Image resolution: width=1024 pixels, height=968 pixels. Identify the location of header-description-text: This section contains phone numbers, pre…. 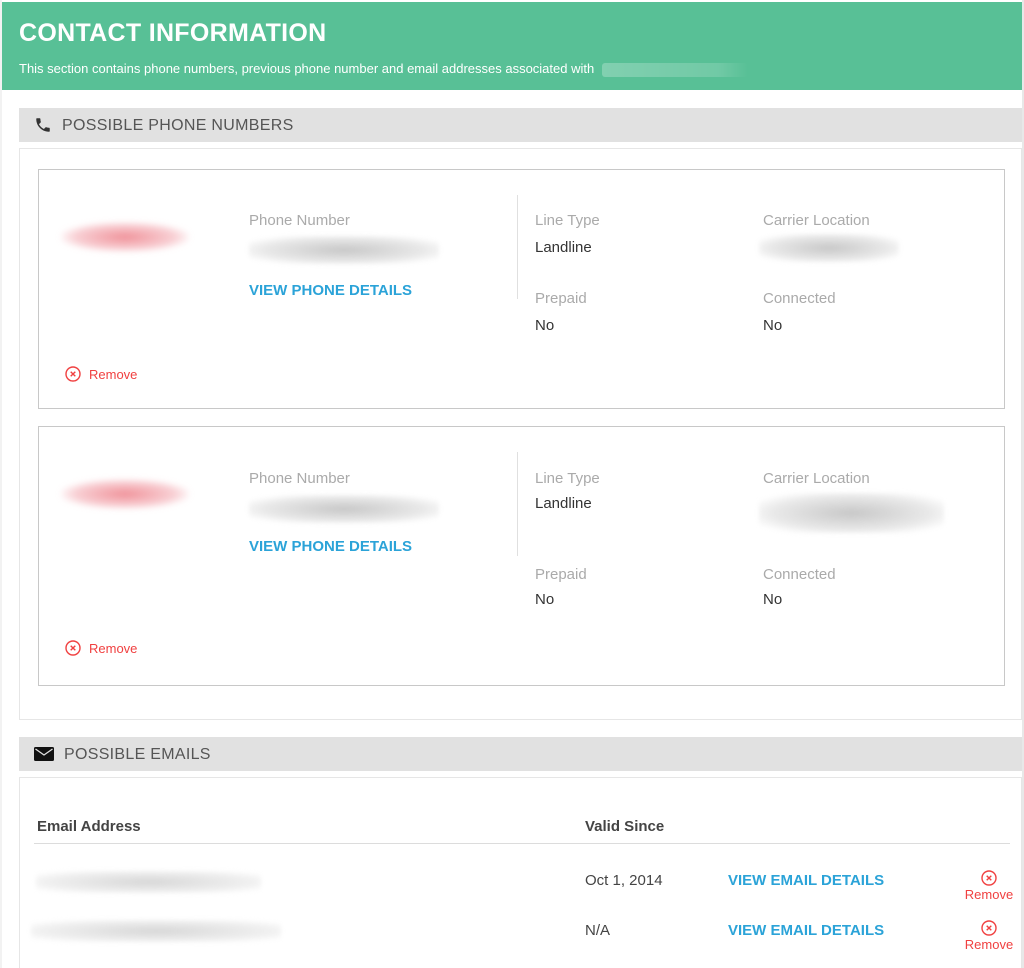
(307, 68).